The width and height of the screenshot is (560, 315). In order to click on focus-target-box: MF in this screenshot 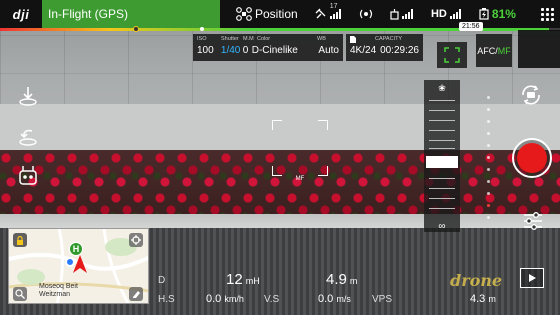, I will do `click(300, 151)`.